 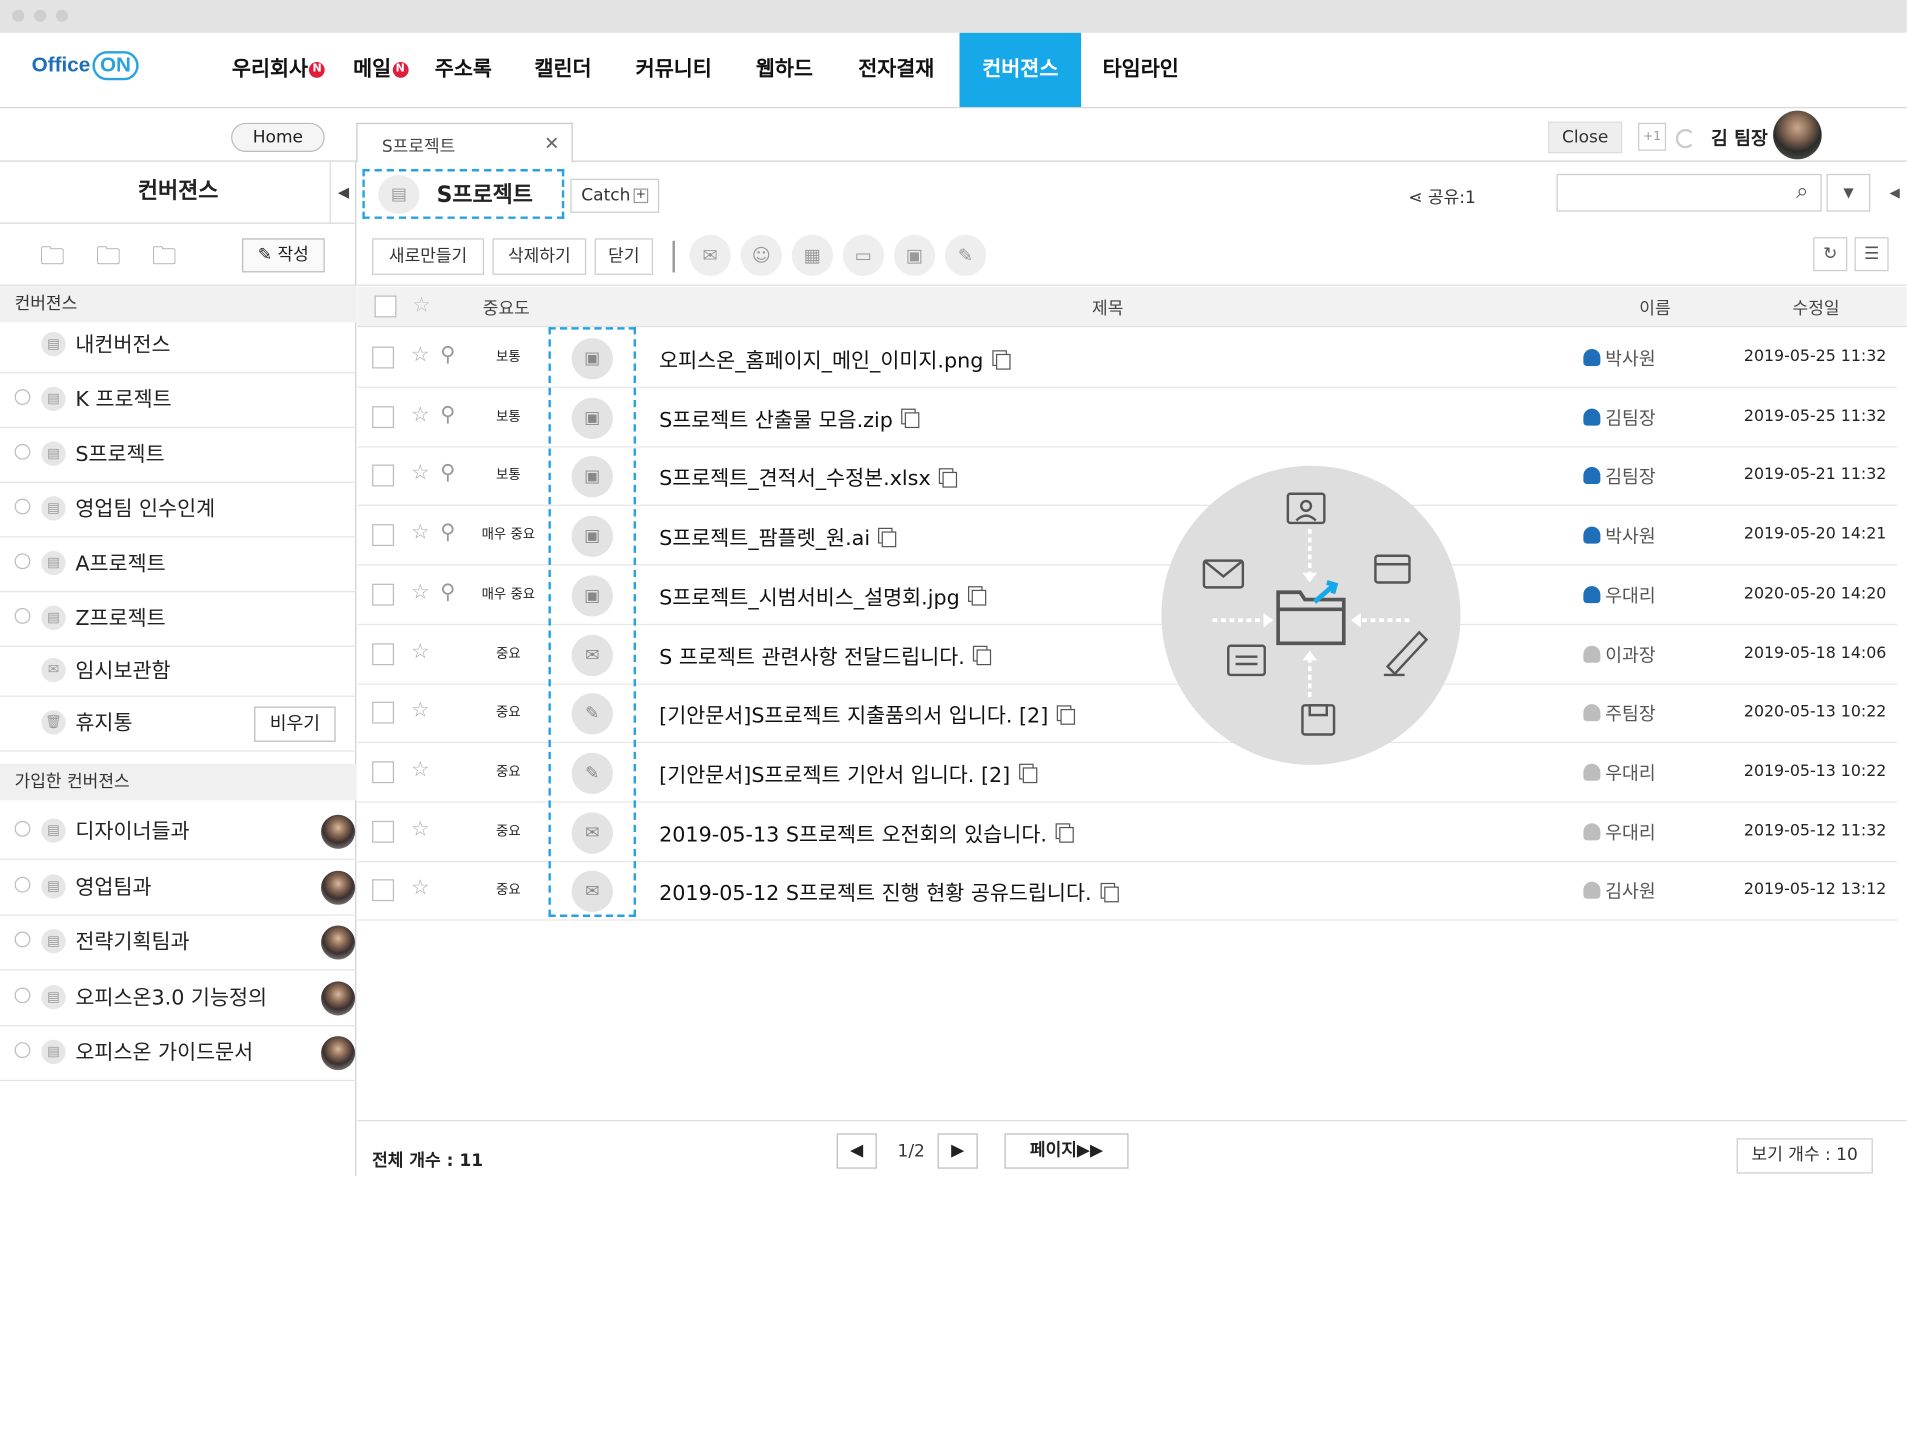 I want to click on row-title: 2019-05-13 S프로젝트 오전회의 있습니다., so click(x=866, y=832).